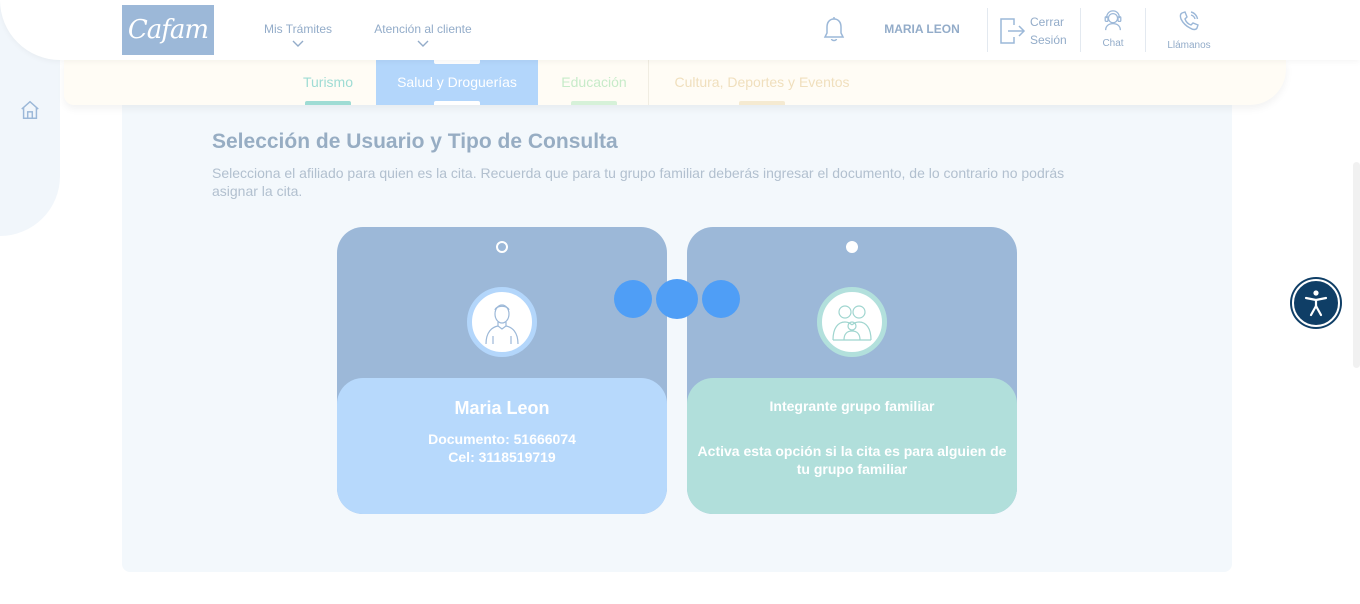 The width and height of the screenshot is (1360, 604). I want to click on accessibility-icon, so click(1316, 303).